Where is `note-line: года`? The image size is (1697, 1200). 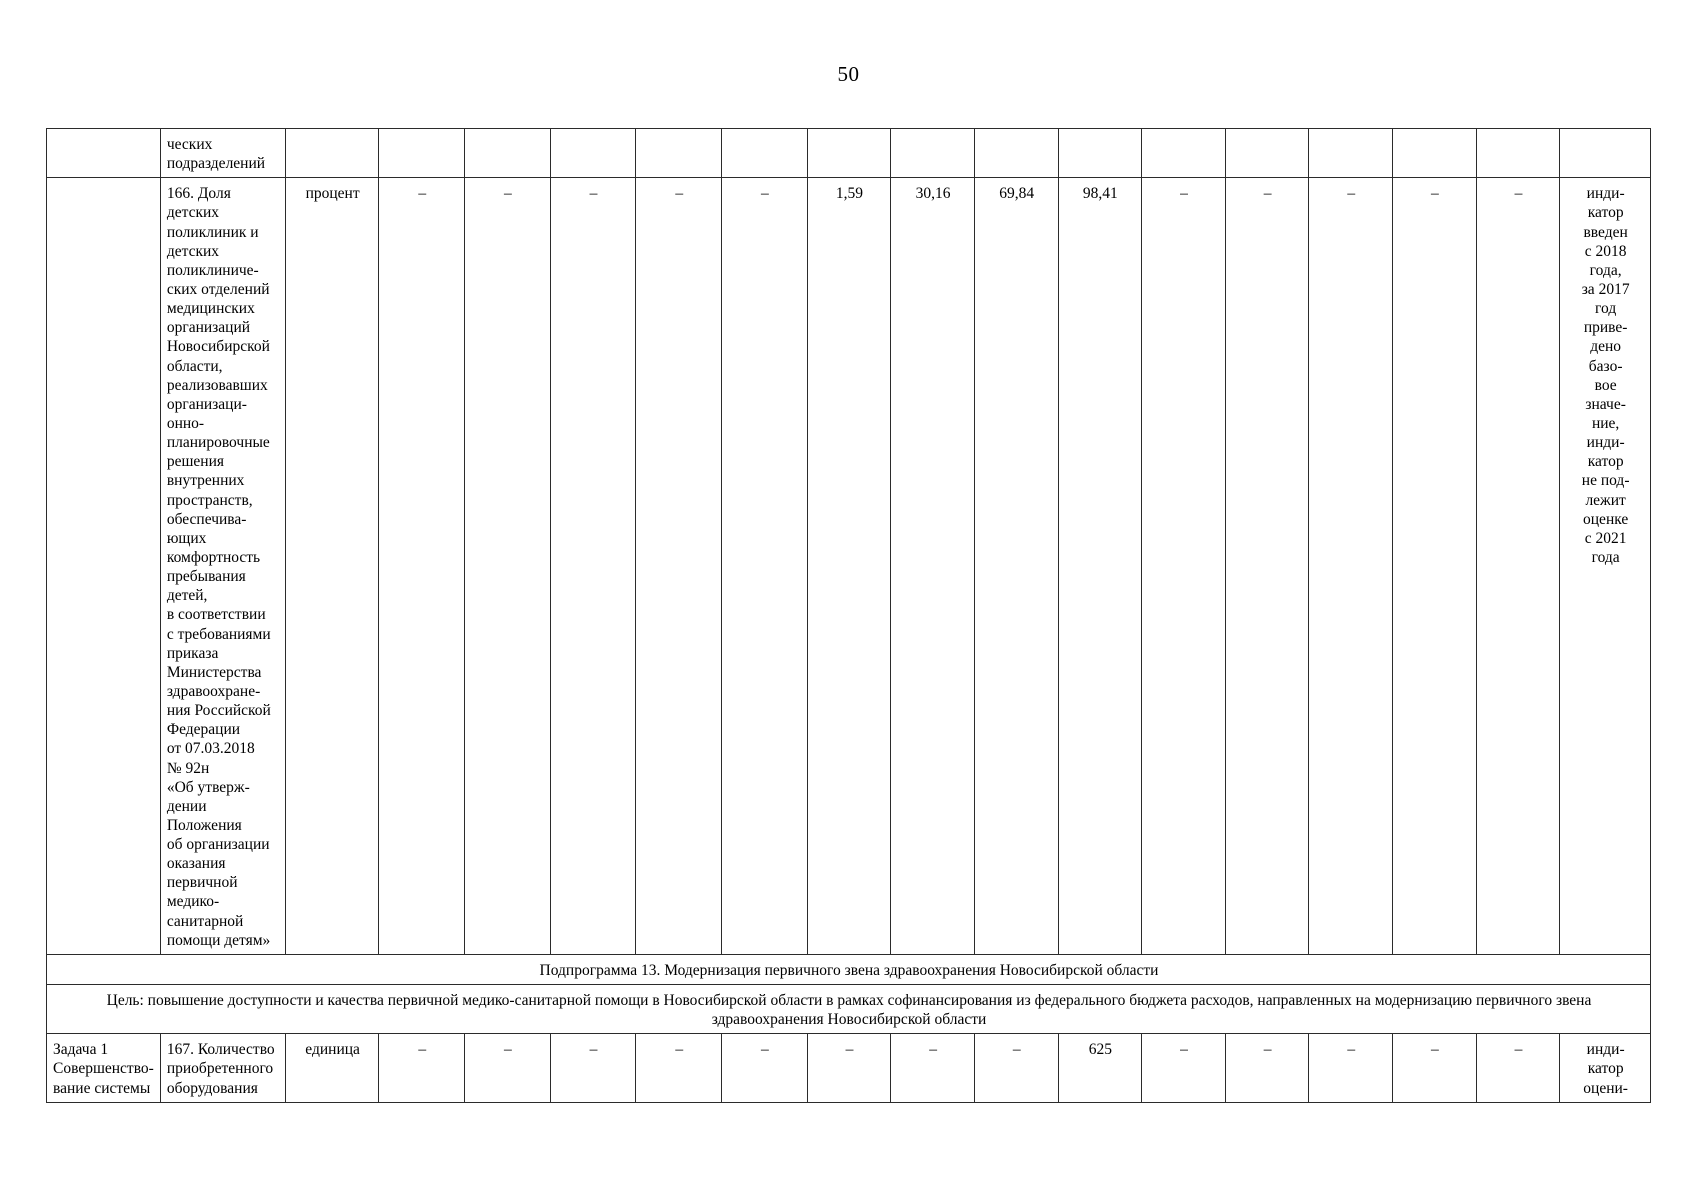
note-line: года is located at coordinates (1605, 557).